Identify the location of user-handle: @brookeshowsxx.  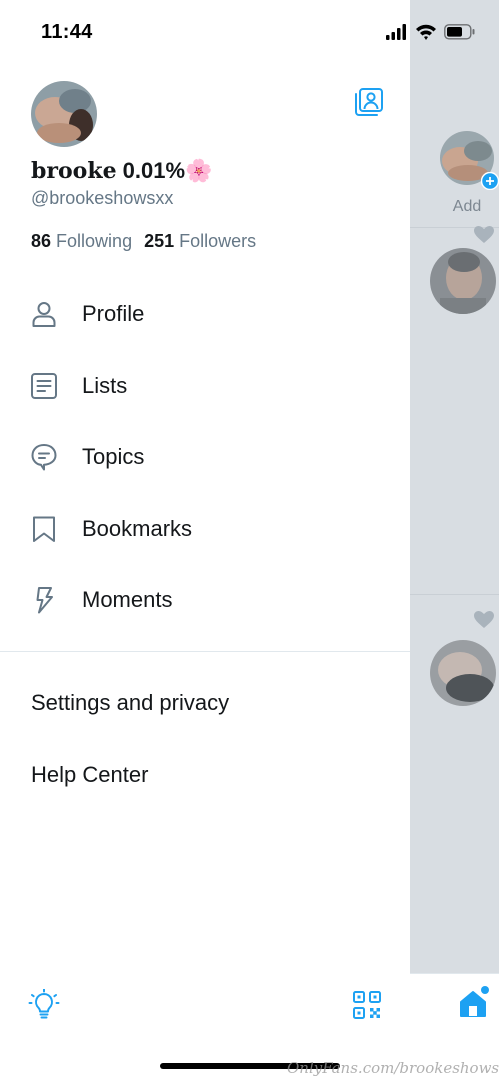
(102, 198).